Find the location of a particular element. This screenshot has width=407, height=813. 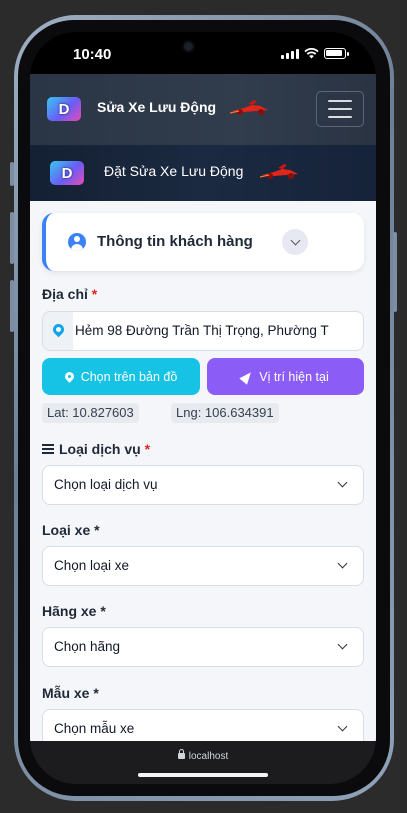

section-title: Thông tin khách hàng is located at coordinates (175, 241).